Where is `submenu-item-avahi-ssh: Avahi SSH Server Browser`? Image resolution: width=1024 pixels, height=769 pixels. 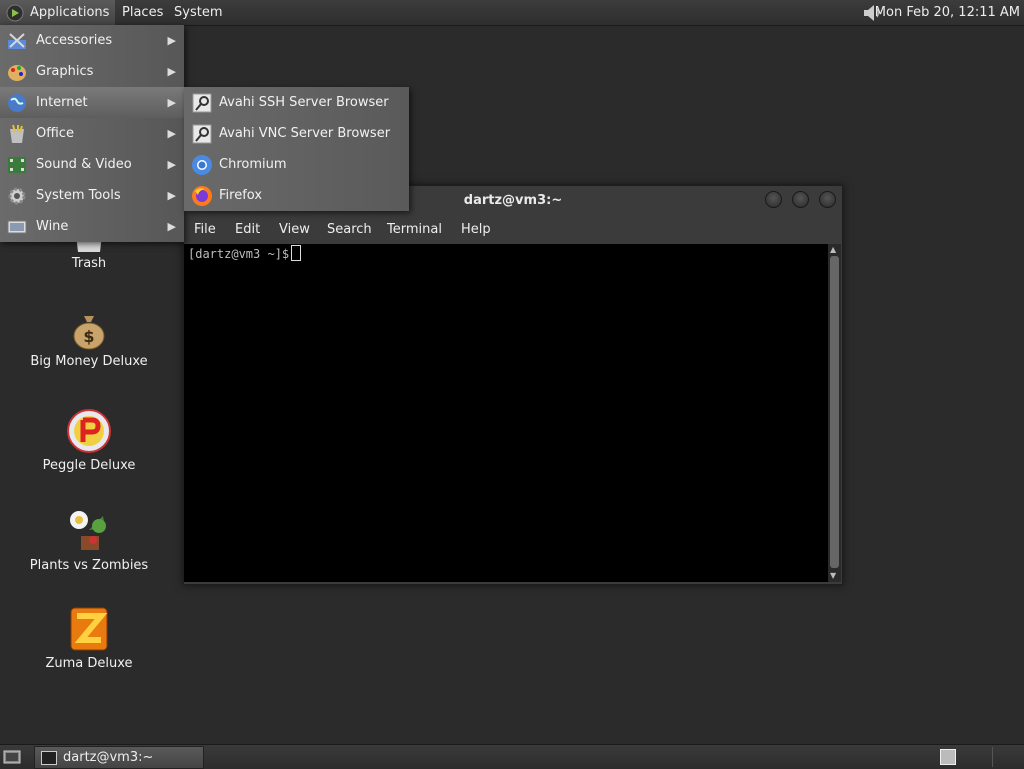 submenu-item-avahi-ssh: Avahi SSH Server Browser is located at coordinates (296, 102).